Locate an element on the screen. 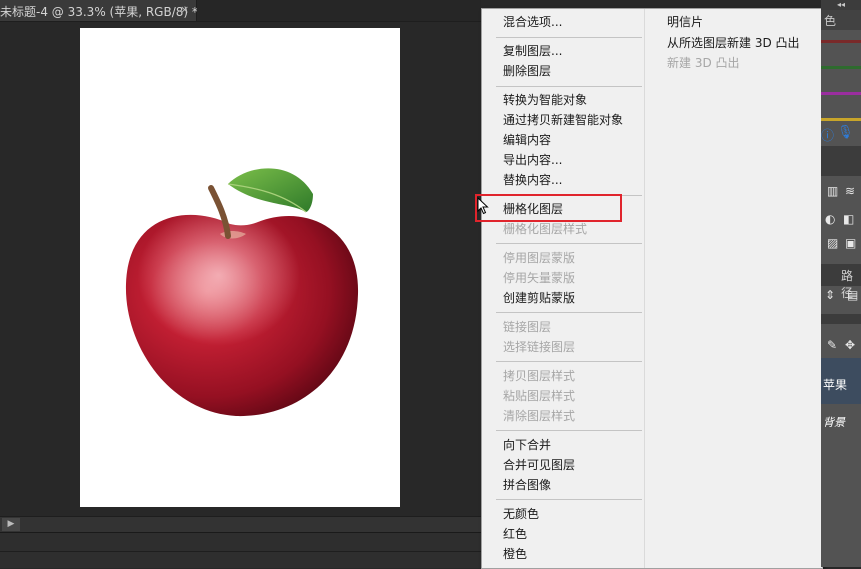 The width and height of the screenshot is (861, 569). menu-item-merge-visible: 合并可见图层 is located at coordinates (539, 465).